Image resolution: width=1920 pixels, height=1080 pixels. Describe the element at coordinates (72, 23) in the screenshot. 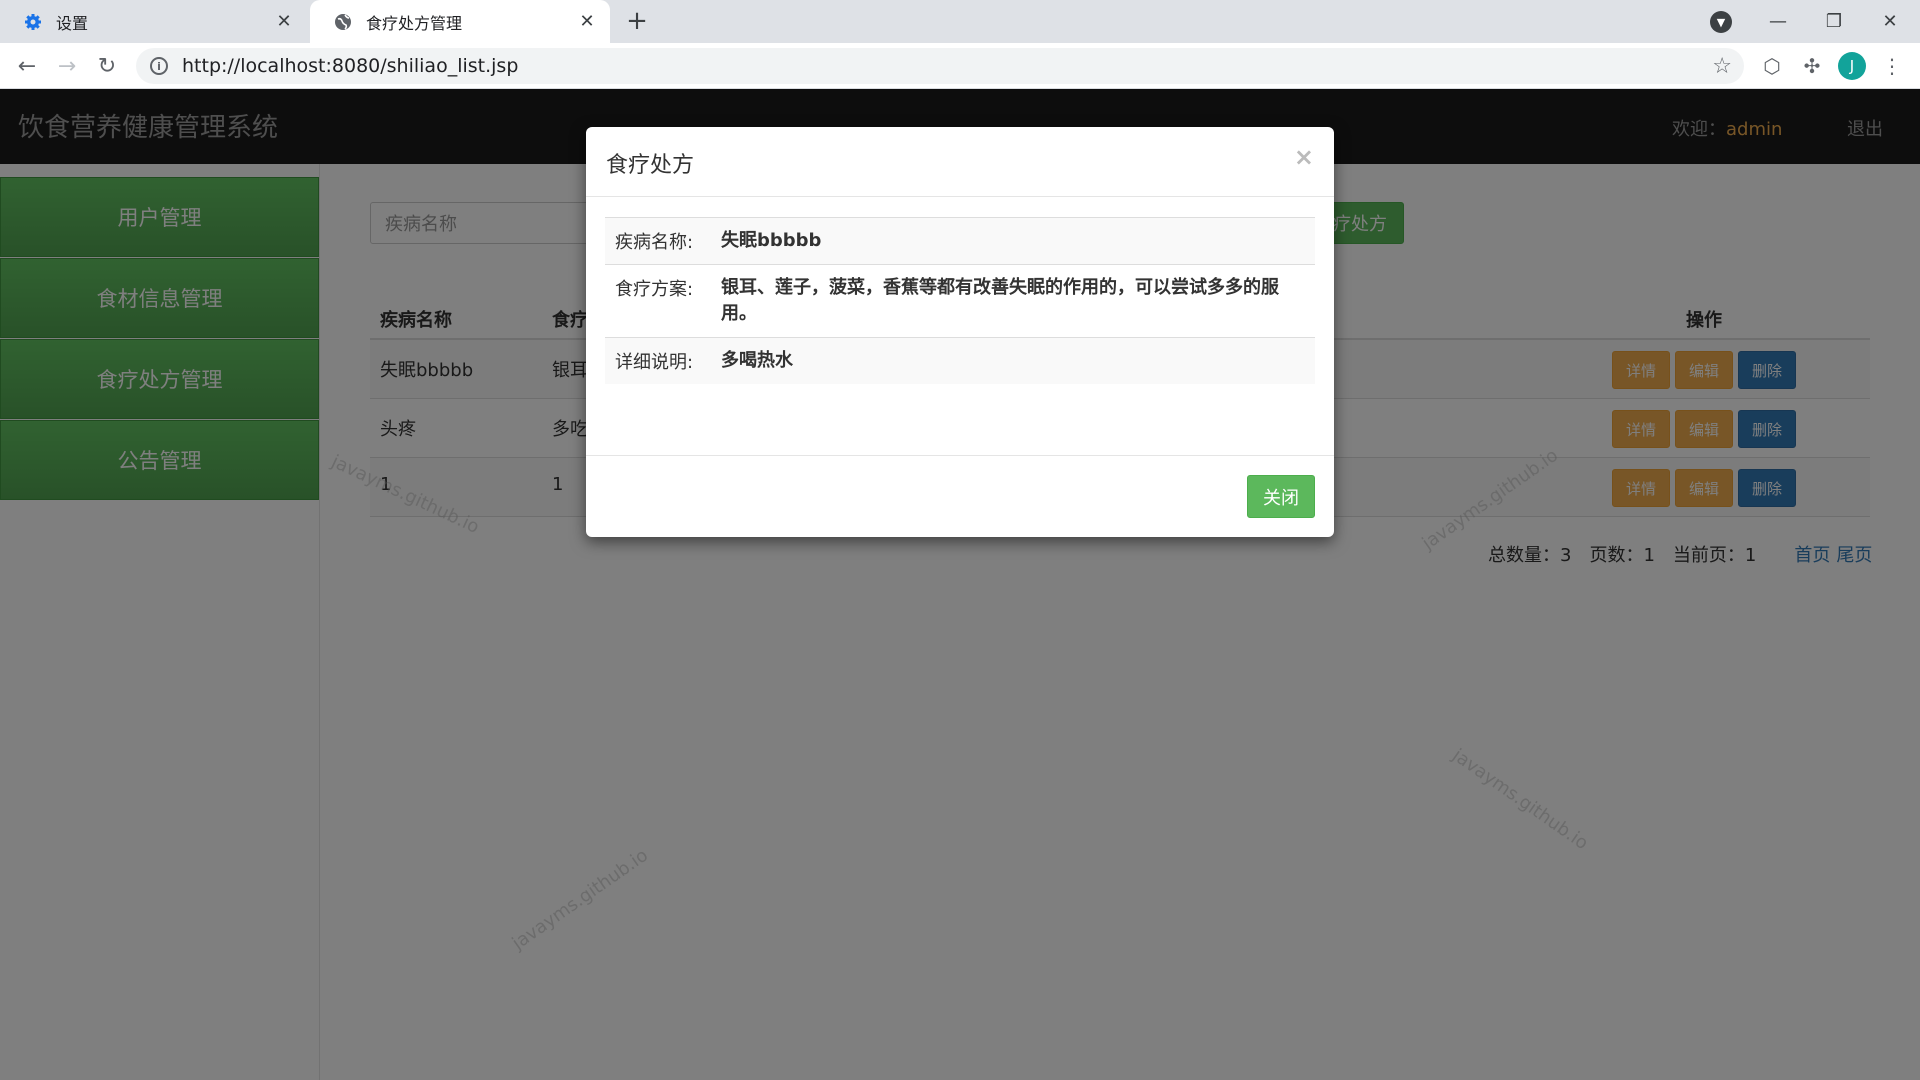

I see `tab-title: 设置` at that location.